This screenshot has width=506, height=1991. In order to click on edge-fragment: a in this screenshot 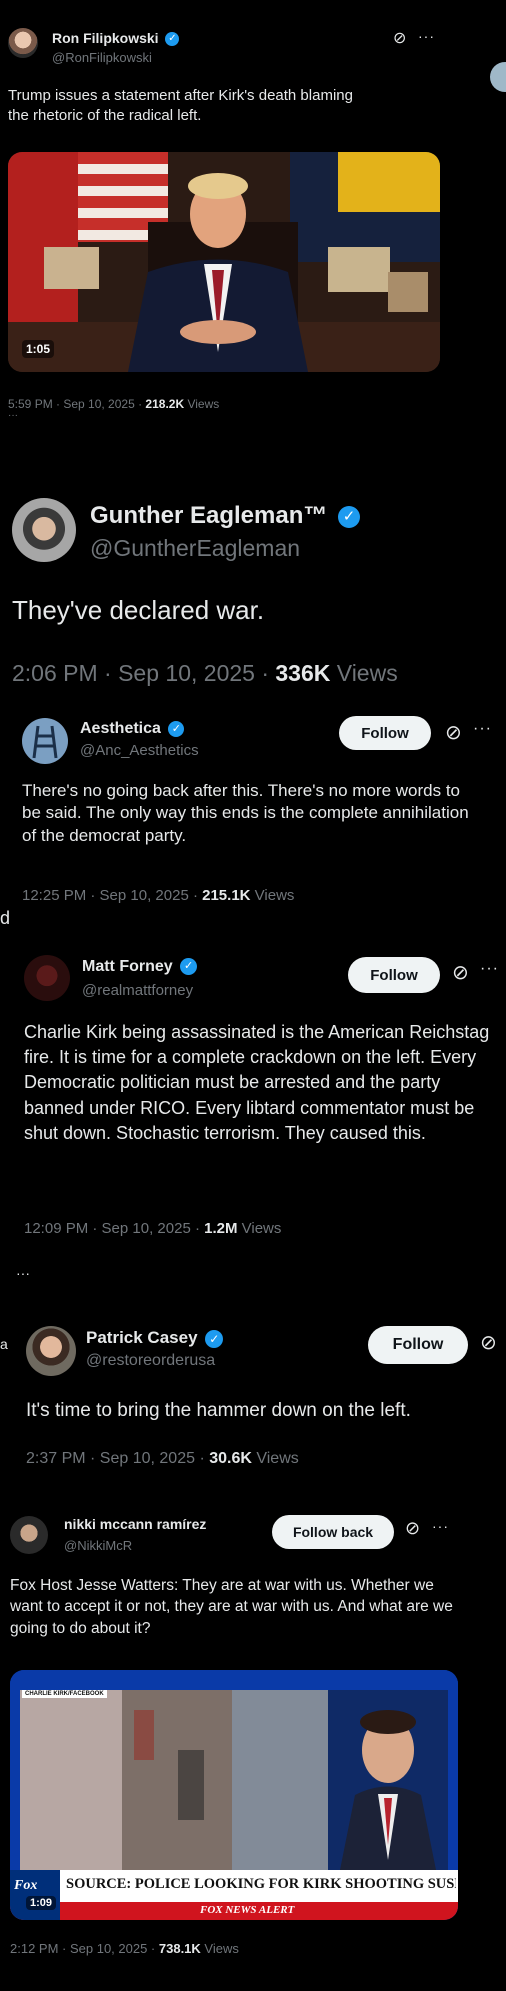, I will do `click(4, 1344)`.